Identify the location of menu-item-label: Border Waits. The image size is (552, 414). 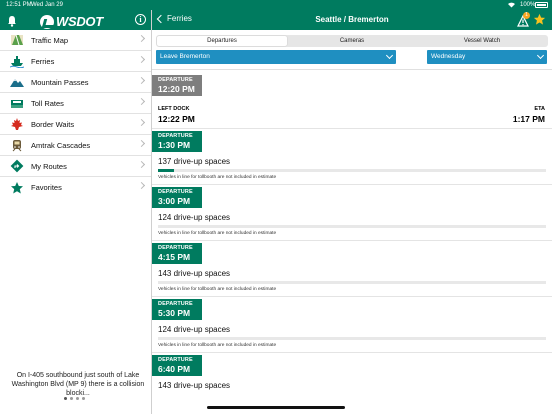
(53, 124).